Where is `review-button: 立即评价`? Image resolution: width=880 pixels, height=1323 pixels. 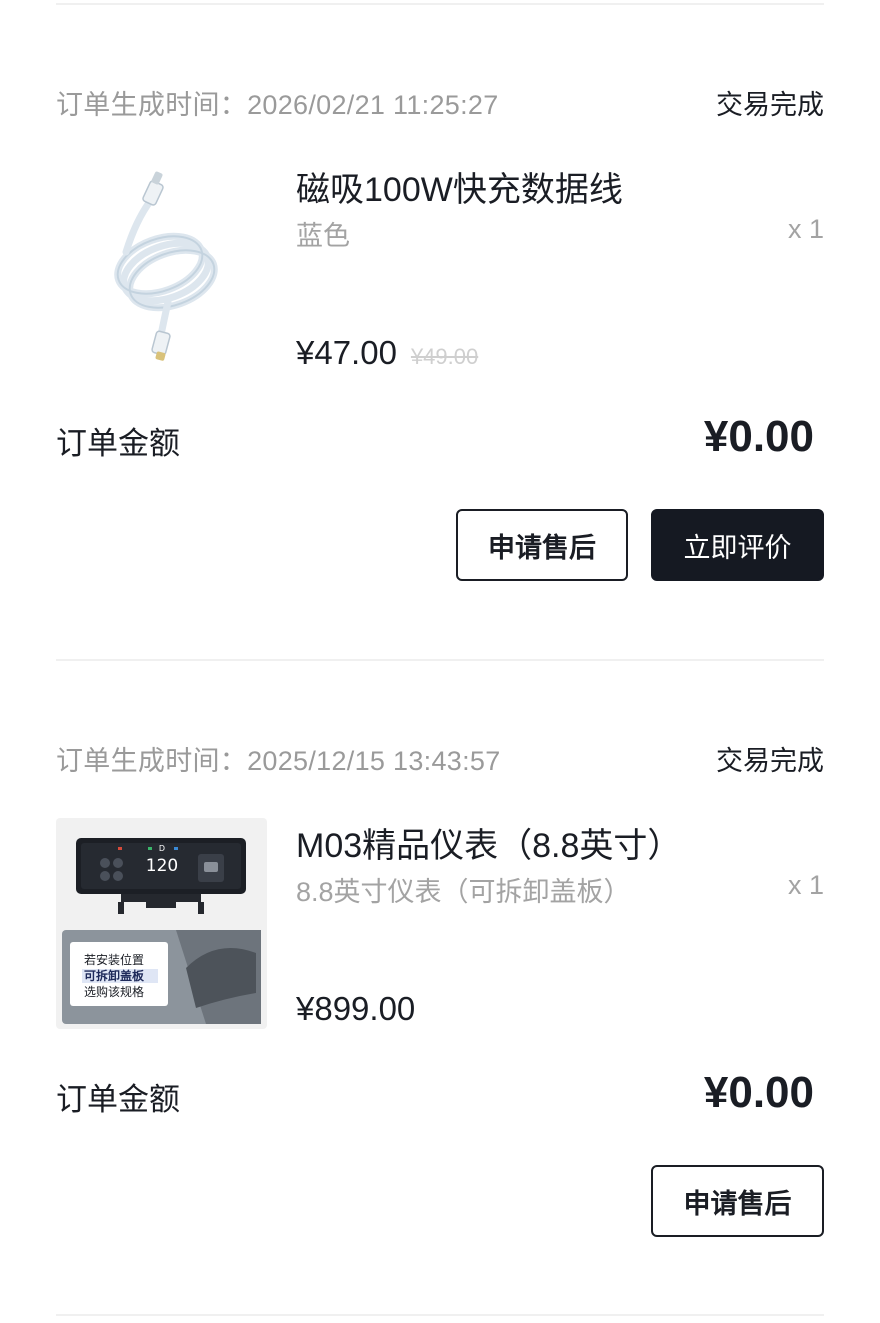
review-button: 立即评价 is located at coordinates (737, 545).